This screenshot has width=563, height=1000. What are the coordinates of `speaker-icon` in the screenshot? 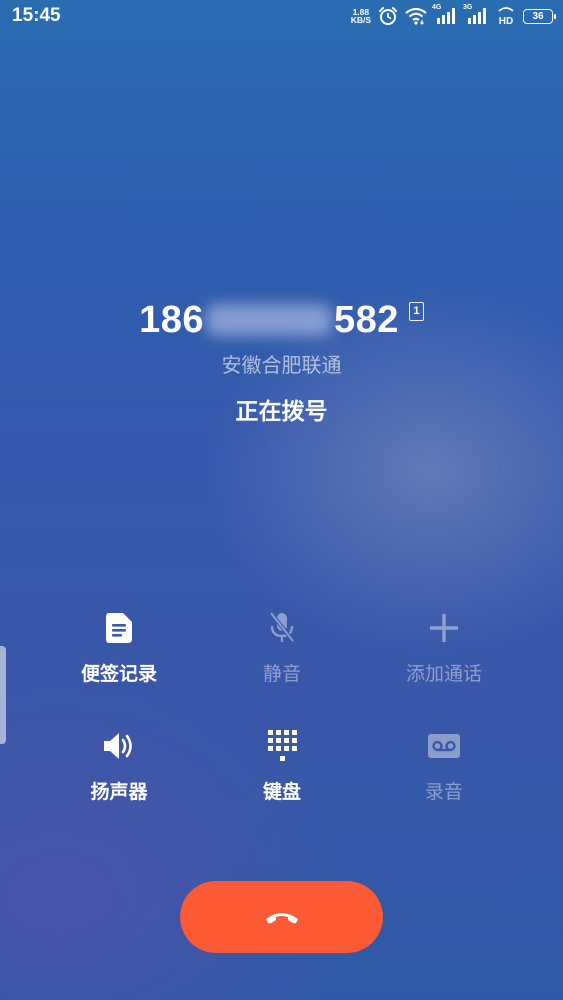 It's located at (118, 746).